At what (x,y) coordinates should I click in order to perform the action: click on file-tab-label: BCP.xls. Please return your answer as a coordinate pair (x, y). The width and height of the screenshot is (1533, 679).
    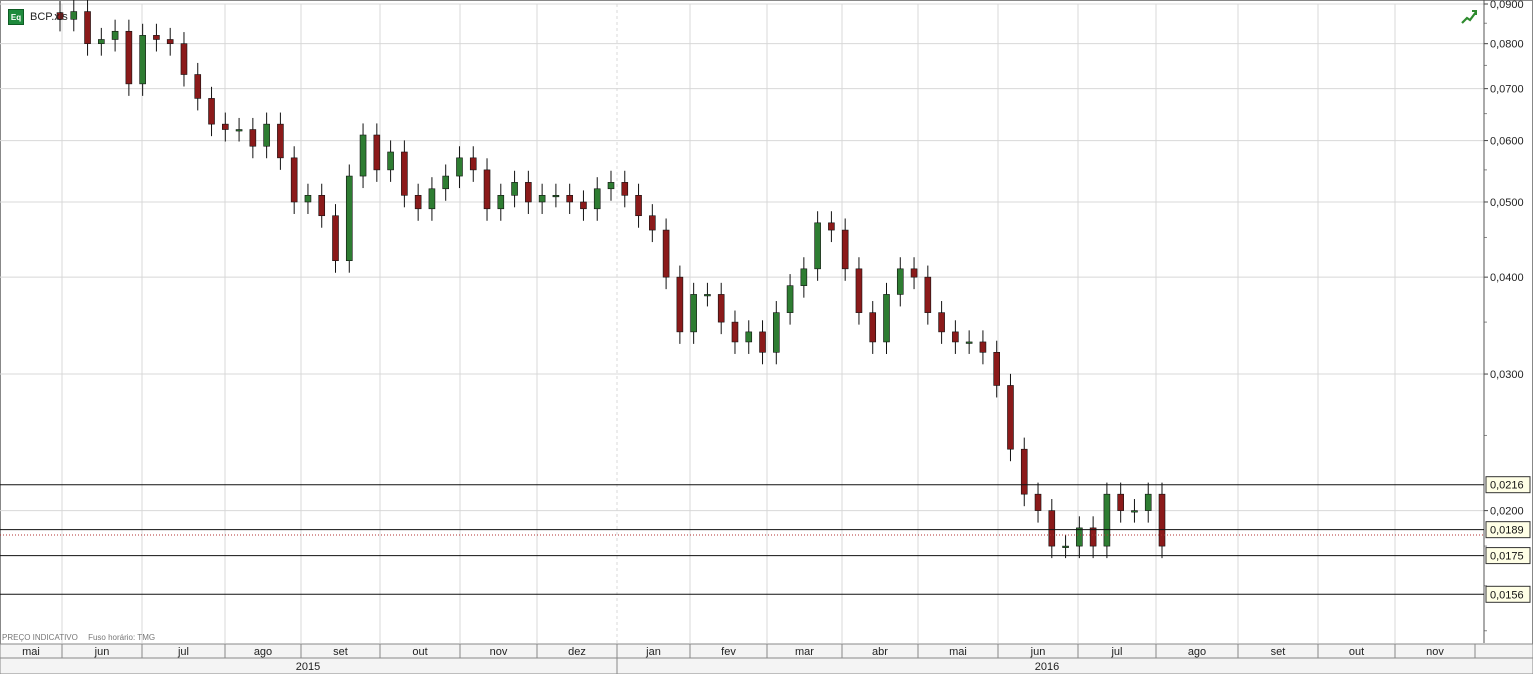
    Looking at the image, I should click on (49, 17).